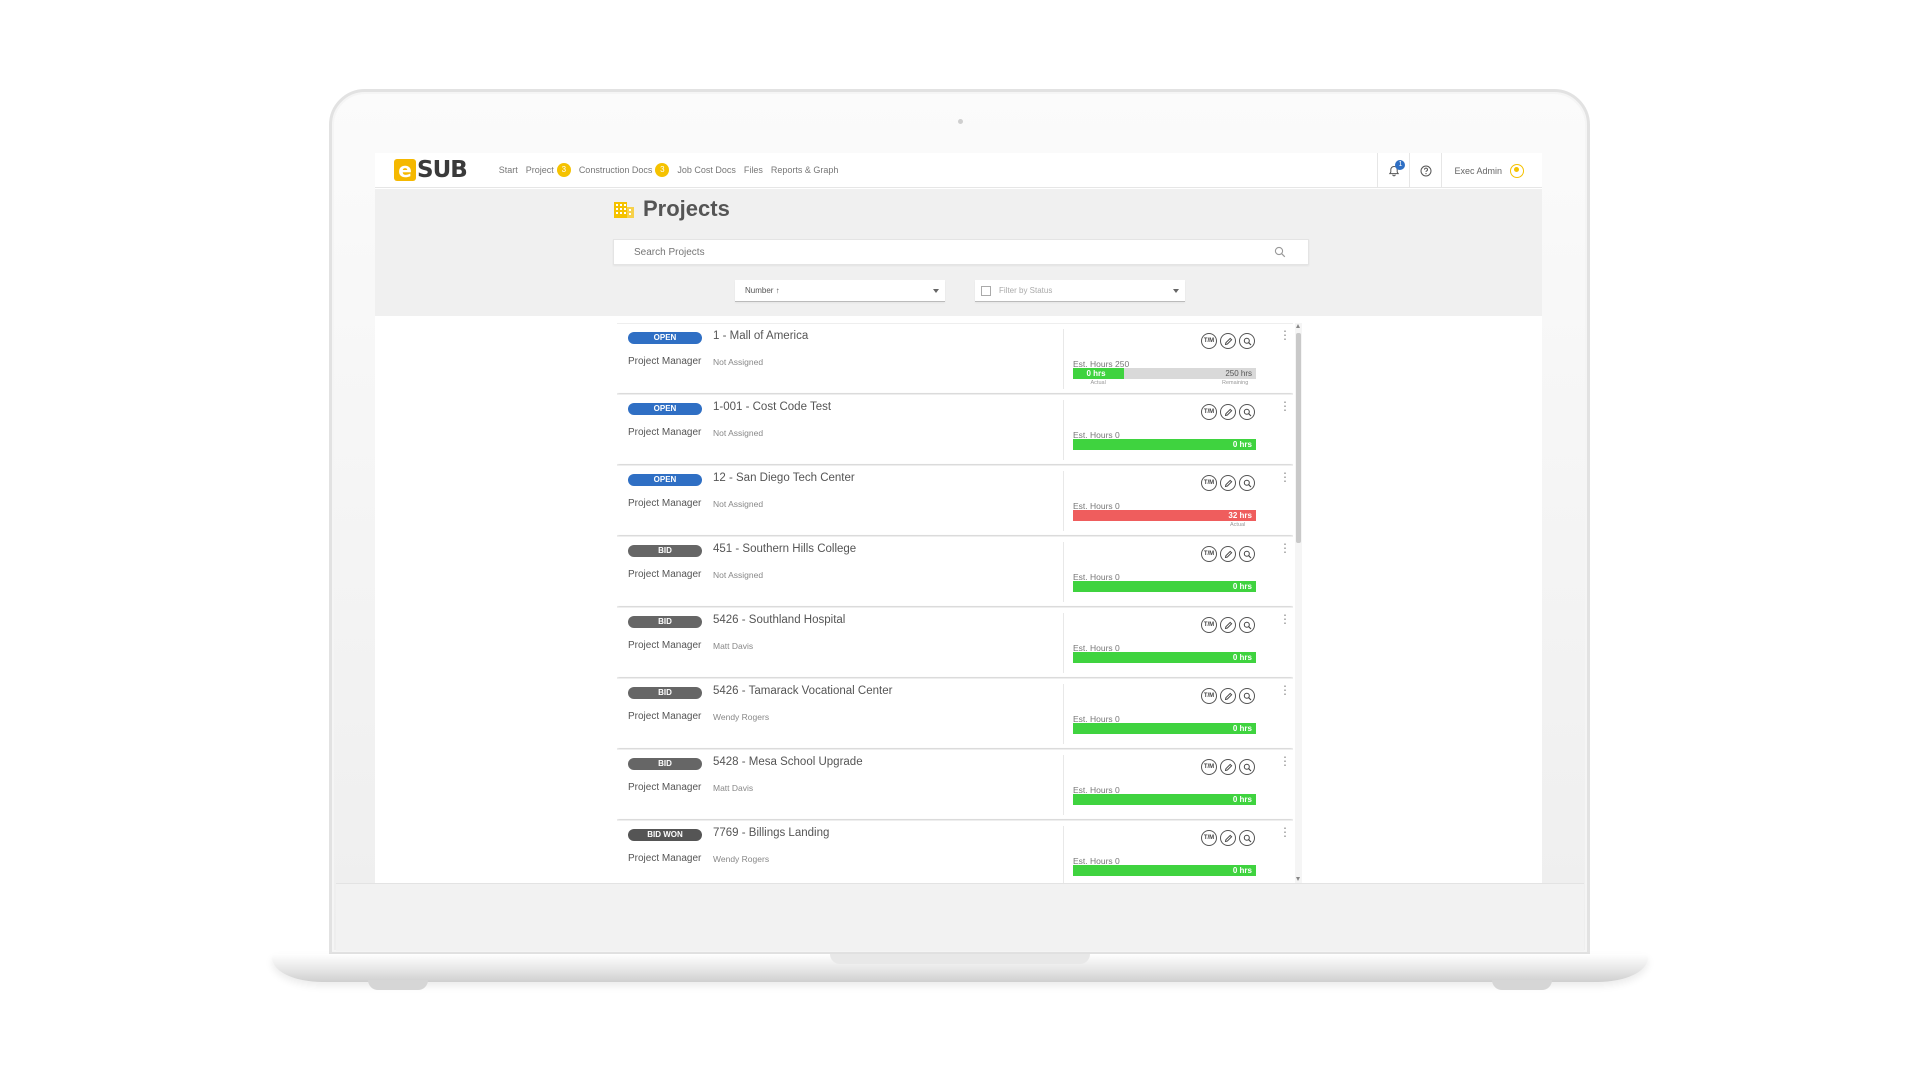 The image size is (1920, 1080). What do you see at coordinates (960, 917) in the screenshot?
I see `laptop-bezel` at bounding box center [960, 917].